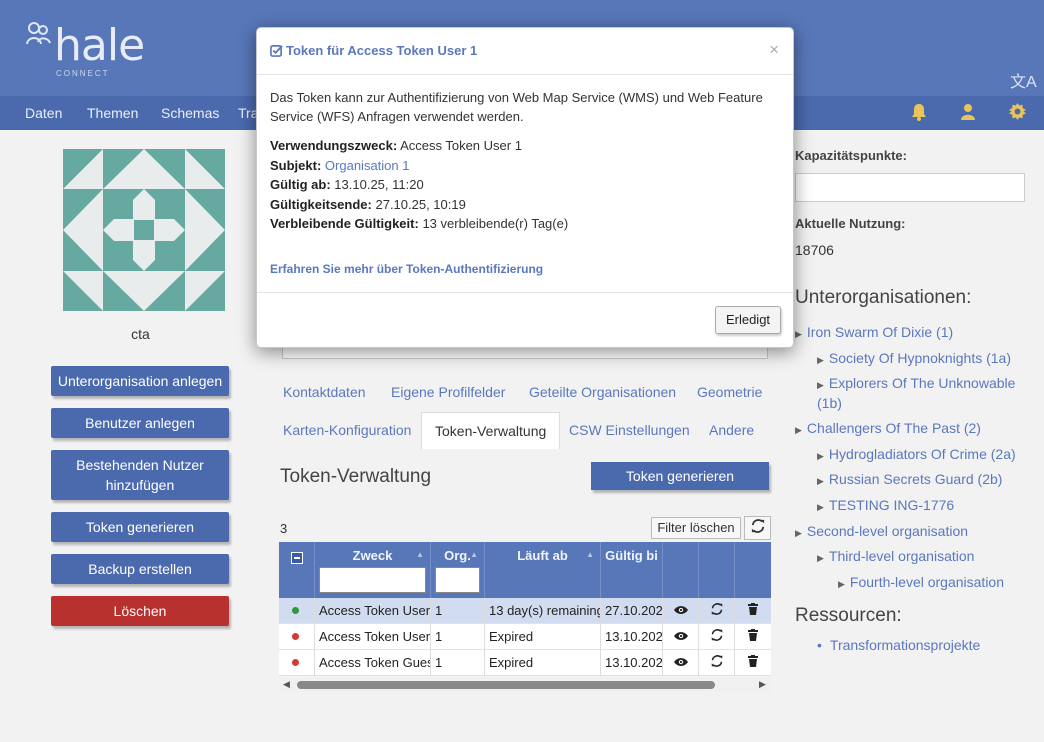 The width and height of the screenshot is (1044, 742). I want to click on valid-from-label: Gültig ab:, so click(300, 184).